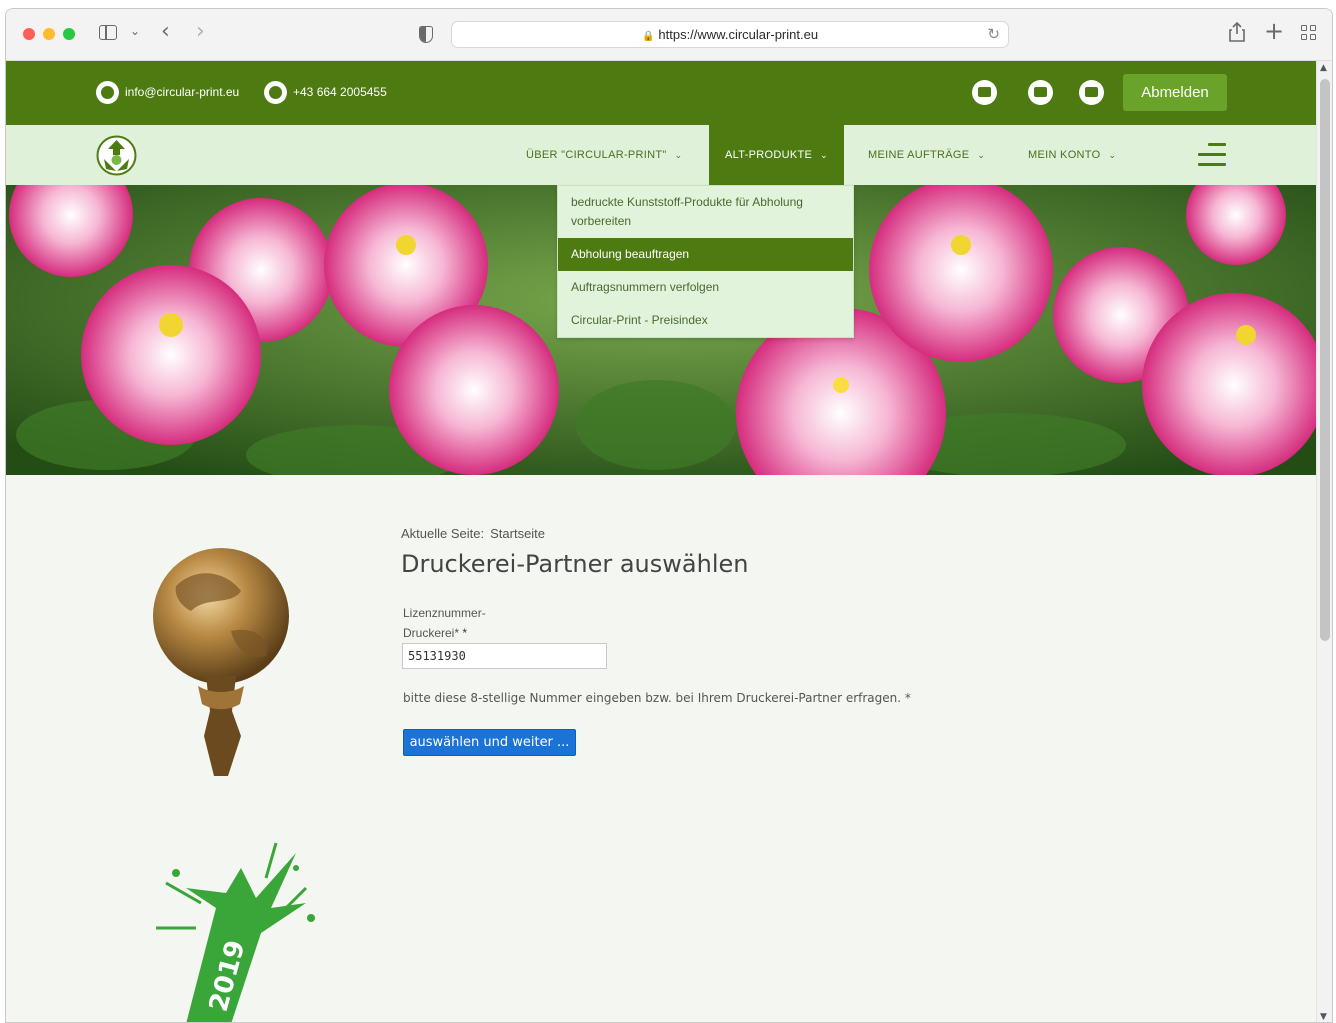 This screenshot has height=1023, width=1336. I want to click on contact-email: info@circular-print.eu, so click(182, 92).